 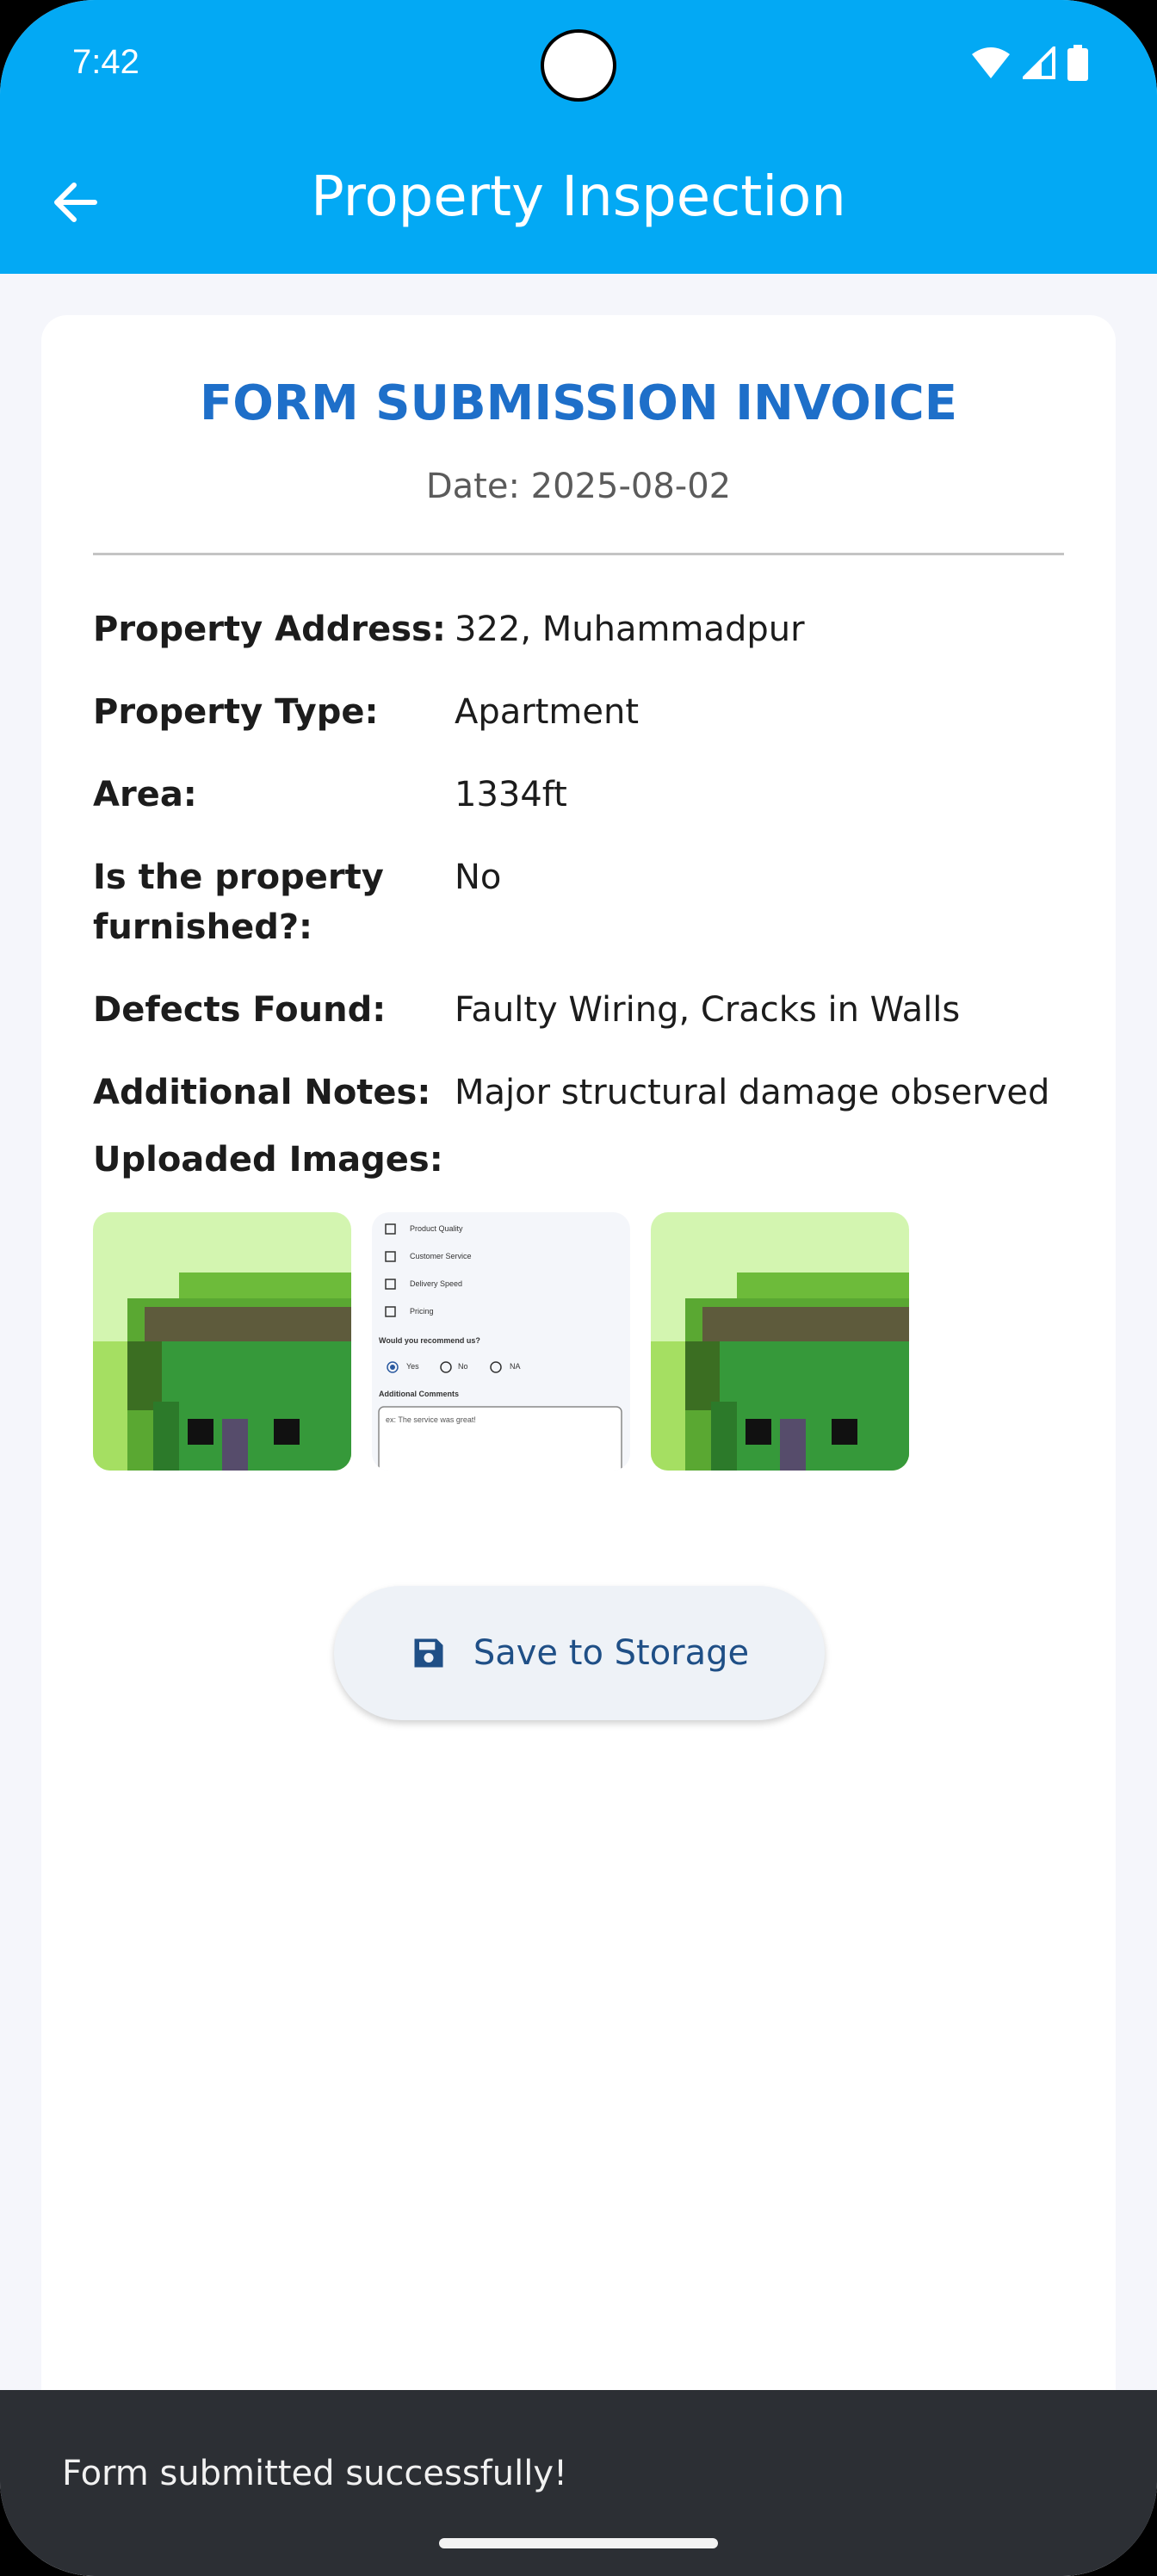 What do you see at coordinates (515, 1366) in the screenshot?
I see `form-thumb-option: NA` at bounding box center [515, 1366].